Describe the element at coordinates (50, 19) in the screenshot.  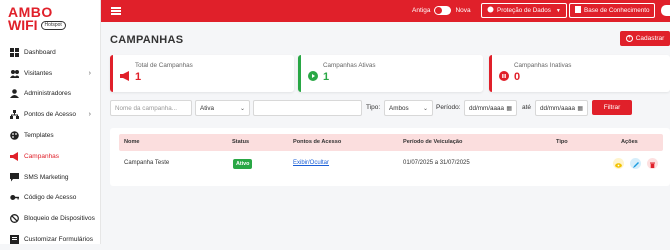
I see `brand-logo: AMBO WIFI Hotspot` at that location.